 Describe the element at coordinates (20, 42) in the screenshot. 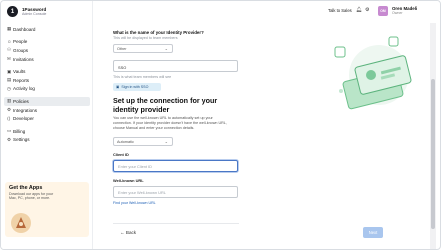

I see `sidebar-item-label: People` at that location.